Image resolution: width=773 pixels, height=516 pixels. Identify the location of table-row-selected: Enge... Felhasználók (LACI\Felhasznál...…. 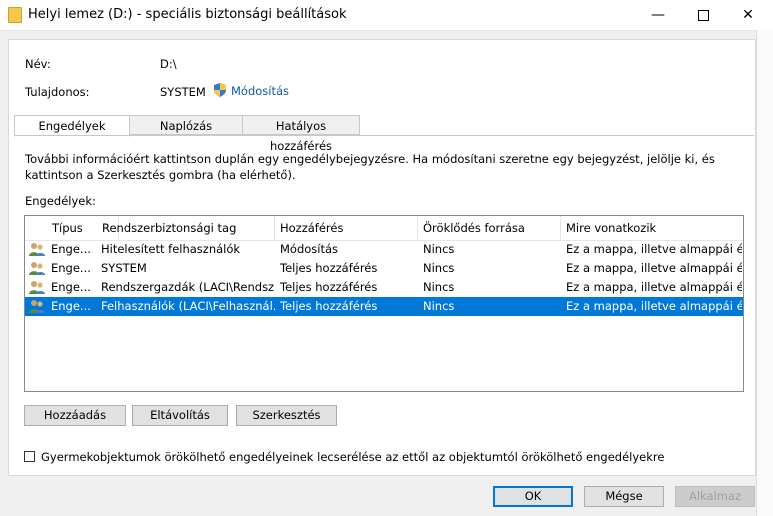
(384, 306).